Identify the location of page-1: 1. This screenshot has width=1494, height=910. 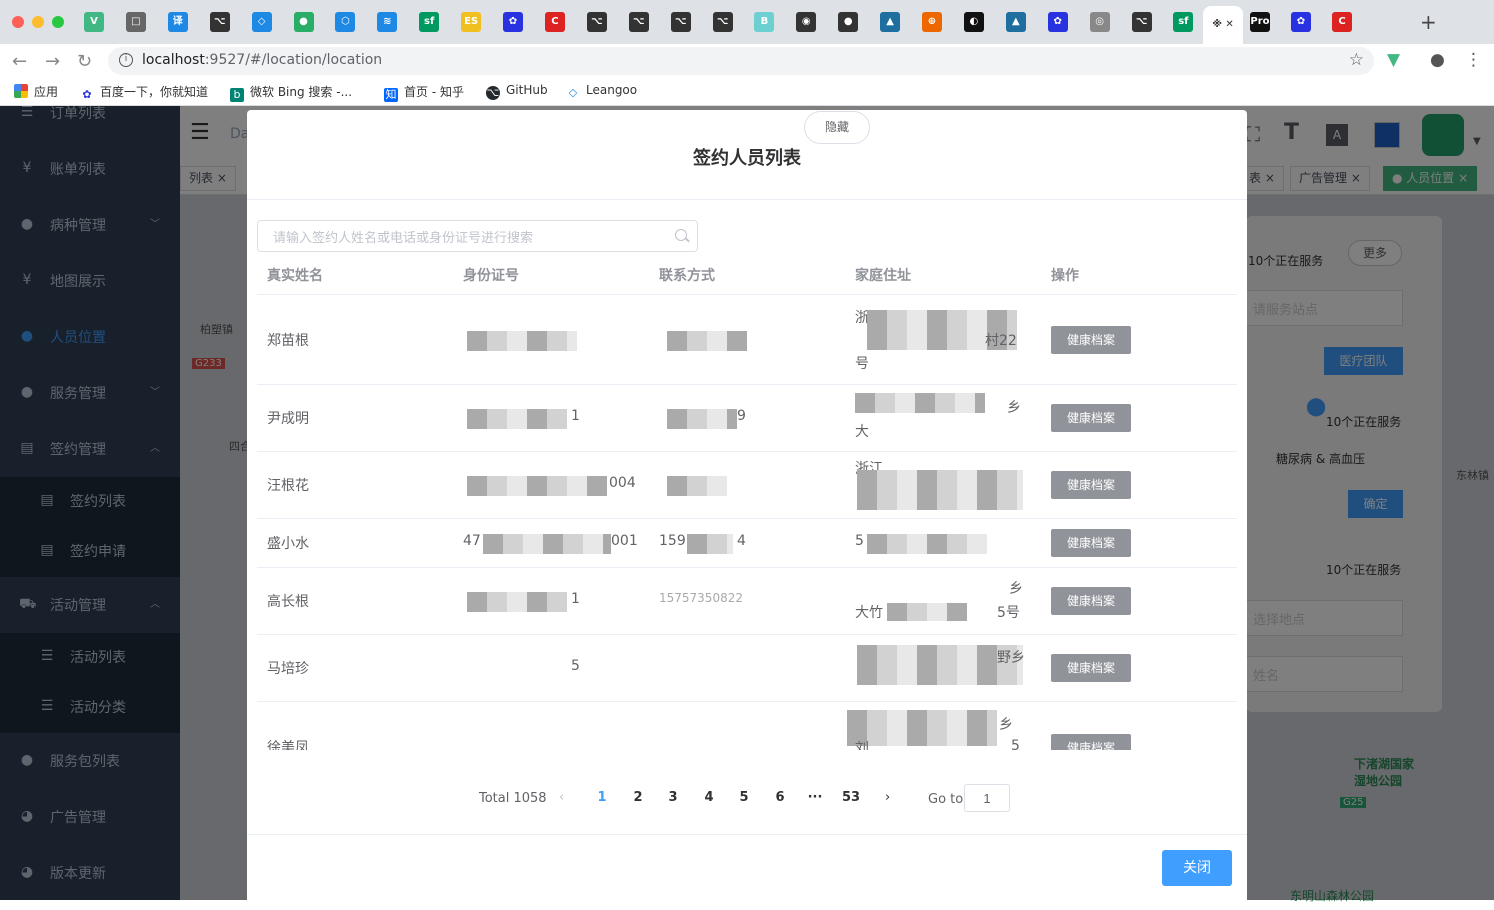
(602, 797).